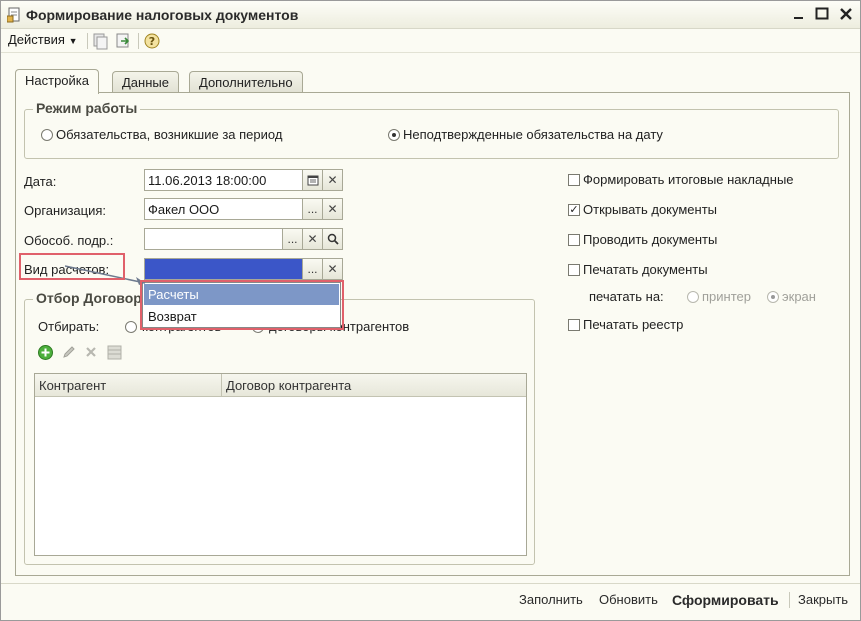 This screenshot has height=621, width=861. What do you see at coordinates (626, 296) in the screenshot?
I see `print-on-label: печатать на:` at bounding box center [626, 296].